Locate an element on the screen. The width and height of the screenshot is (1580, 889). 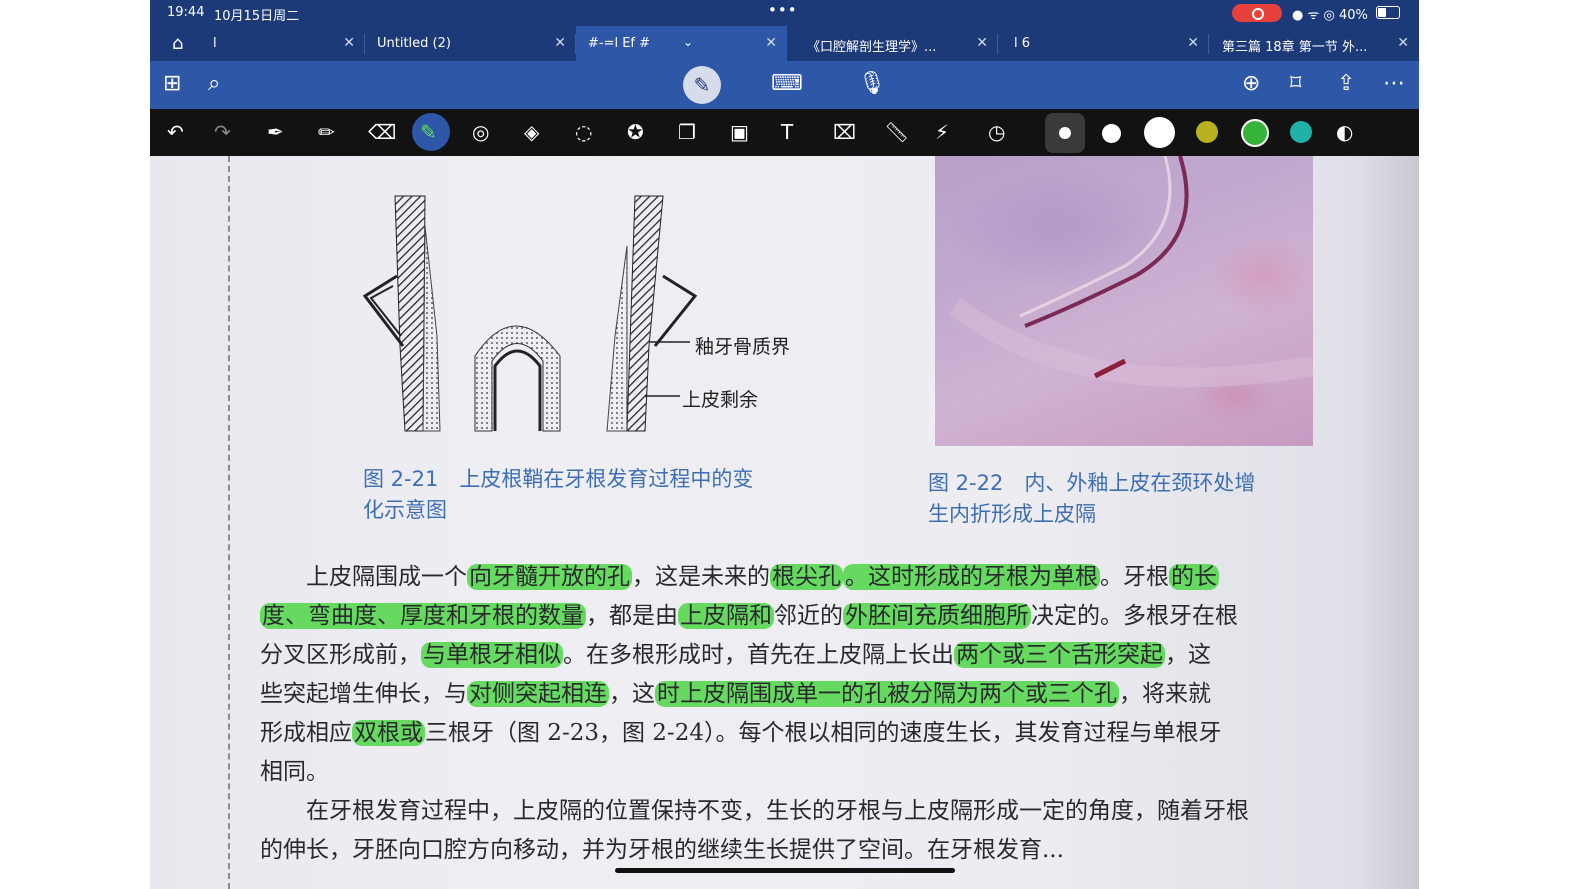
grid-icon: ⊞ is located at coordinates (172, 84).